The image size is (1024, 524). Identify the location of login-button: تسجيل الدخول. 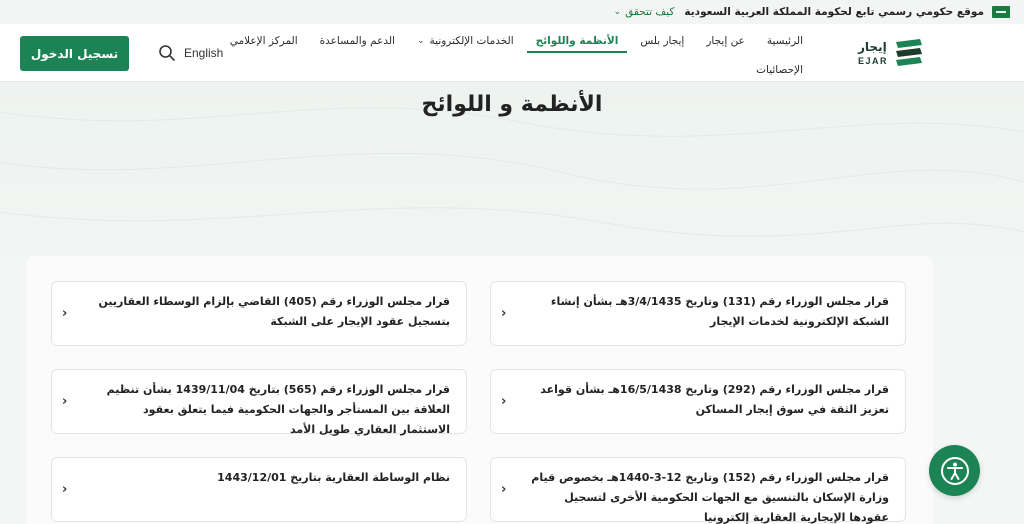
(74, 53).